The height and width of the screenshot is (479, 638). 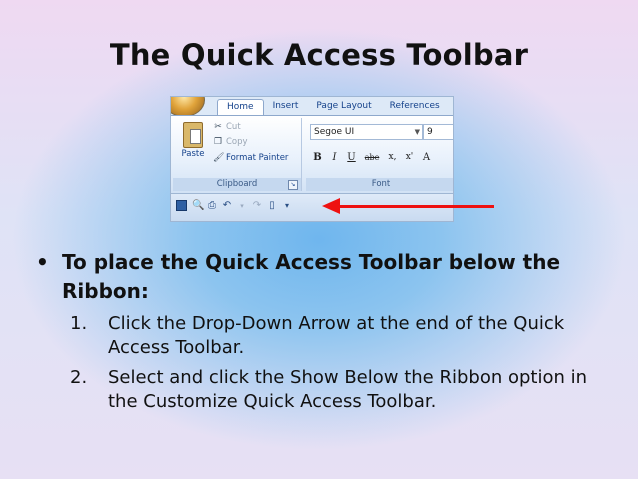 I want to click on font-group: Segoe UI ▼ 9 B I U abe x, x' A Font, so click(x=379, y=154).